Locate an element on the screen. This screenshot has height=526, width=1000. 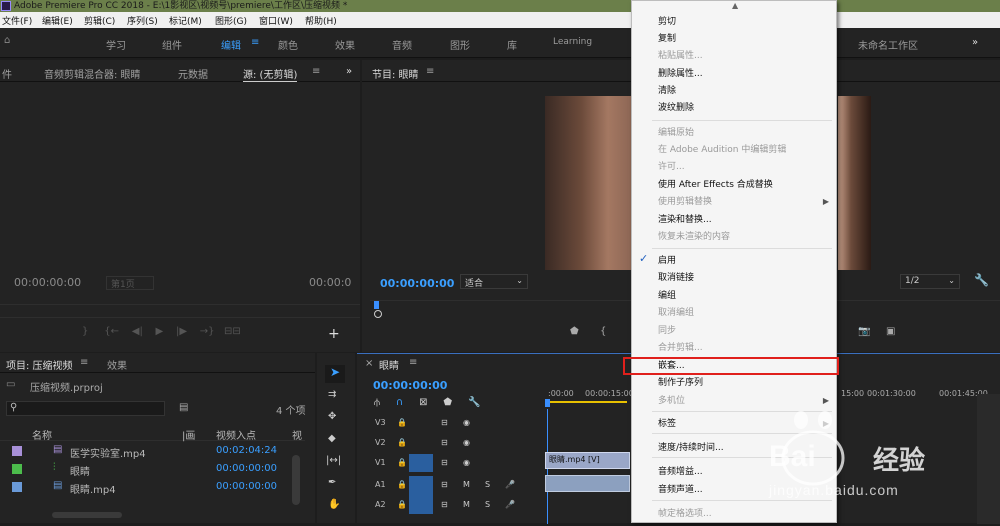
track-select-tool-icon: ⇉ is located at coordinates (332, 394).